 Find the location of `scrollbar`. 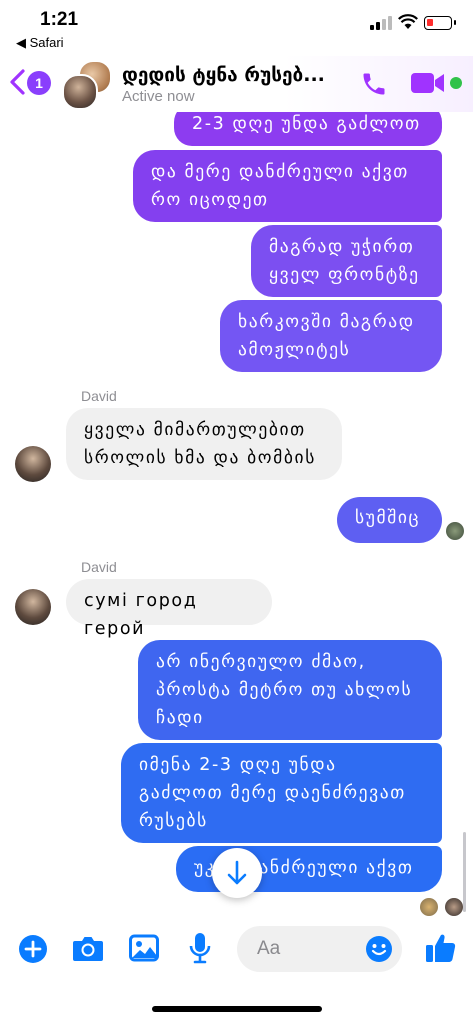

scrollbar is located at coordinates (464, 872).